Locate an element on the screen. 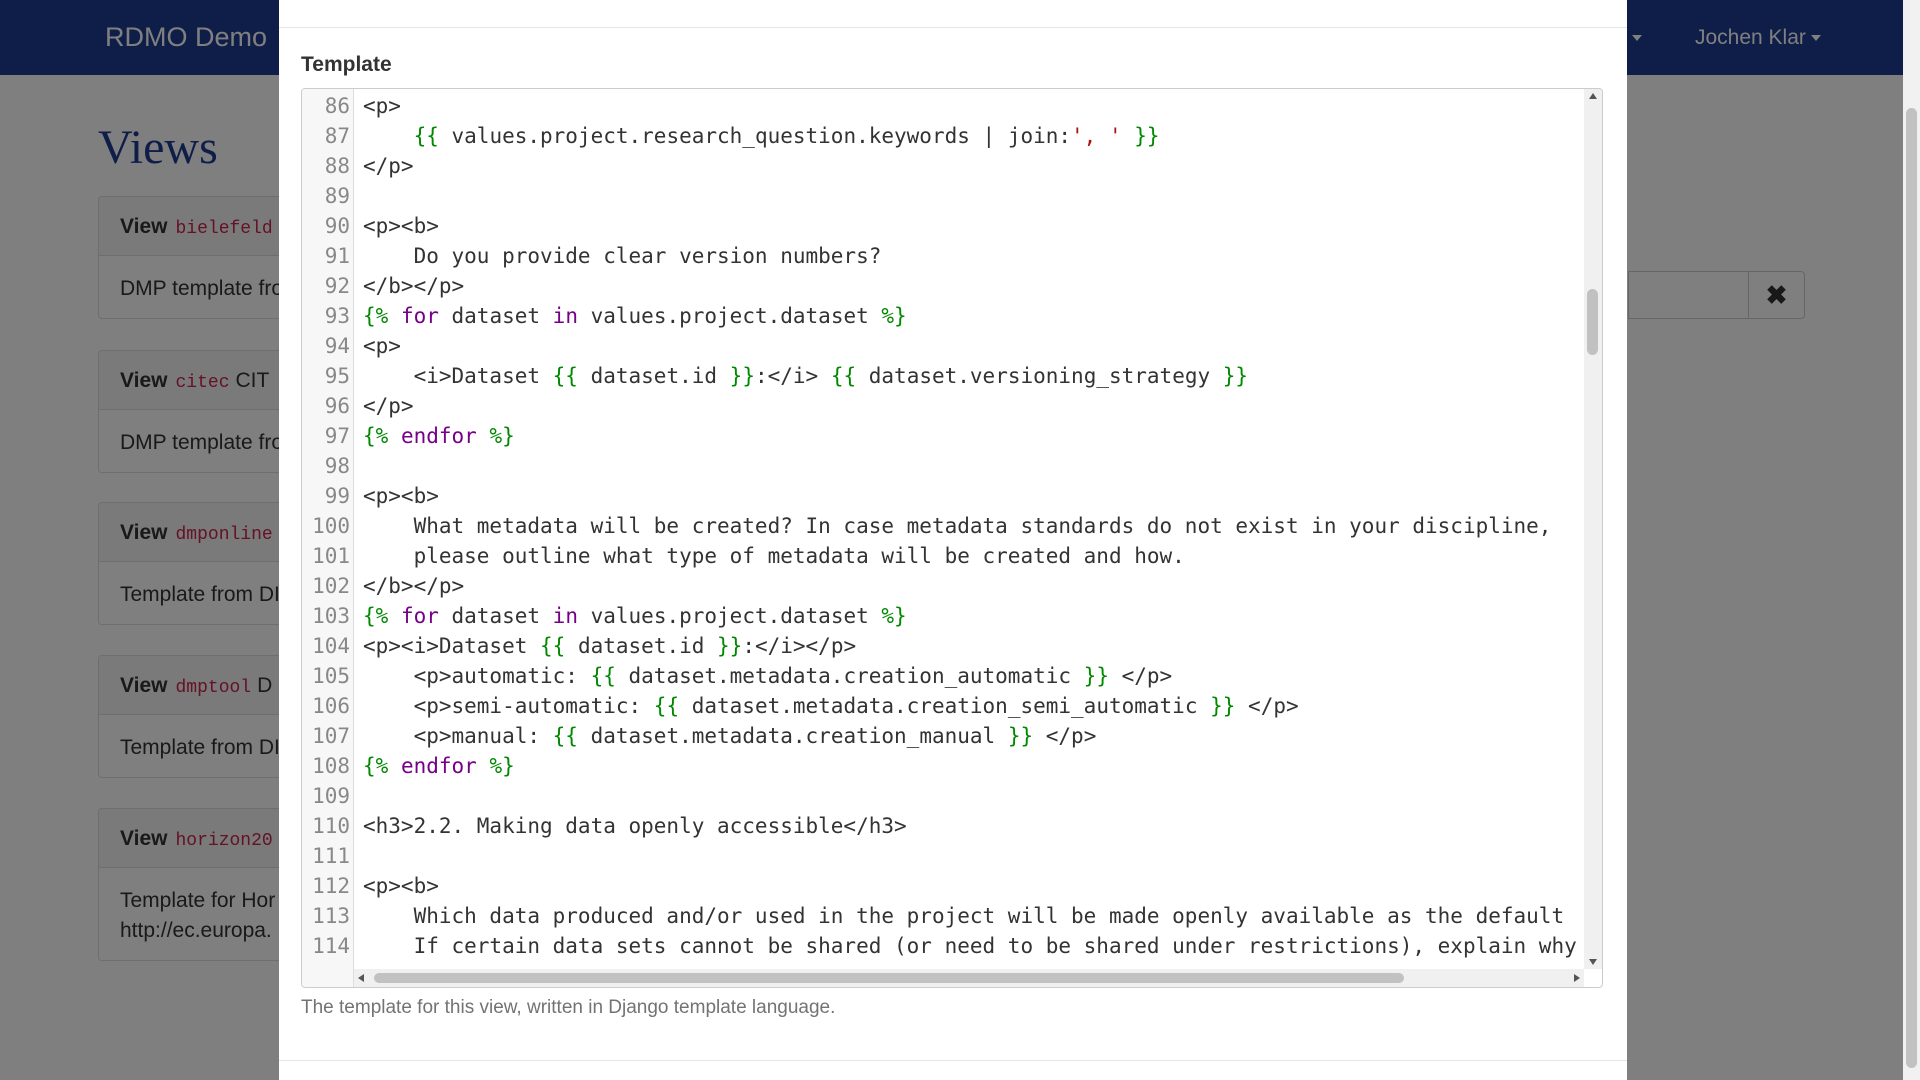  scroll-up-arrow-icon is located at coordinates (1593, 96).